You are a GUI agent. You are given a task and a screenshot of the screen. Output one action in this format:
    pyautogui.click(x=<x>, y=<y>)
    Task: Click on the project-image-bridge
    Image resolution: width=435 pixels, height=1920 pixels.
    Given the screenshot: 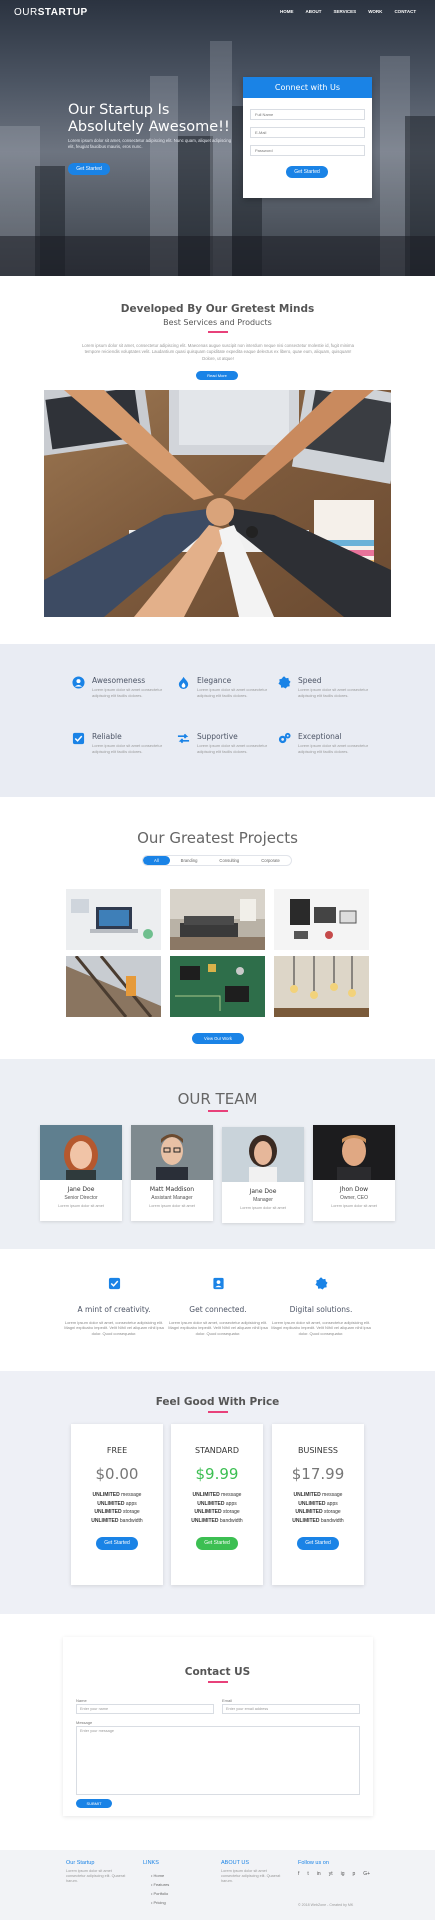 What is the action you would take?
    pyautogui.click(x=113, y=986)
    